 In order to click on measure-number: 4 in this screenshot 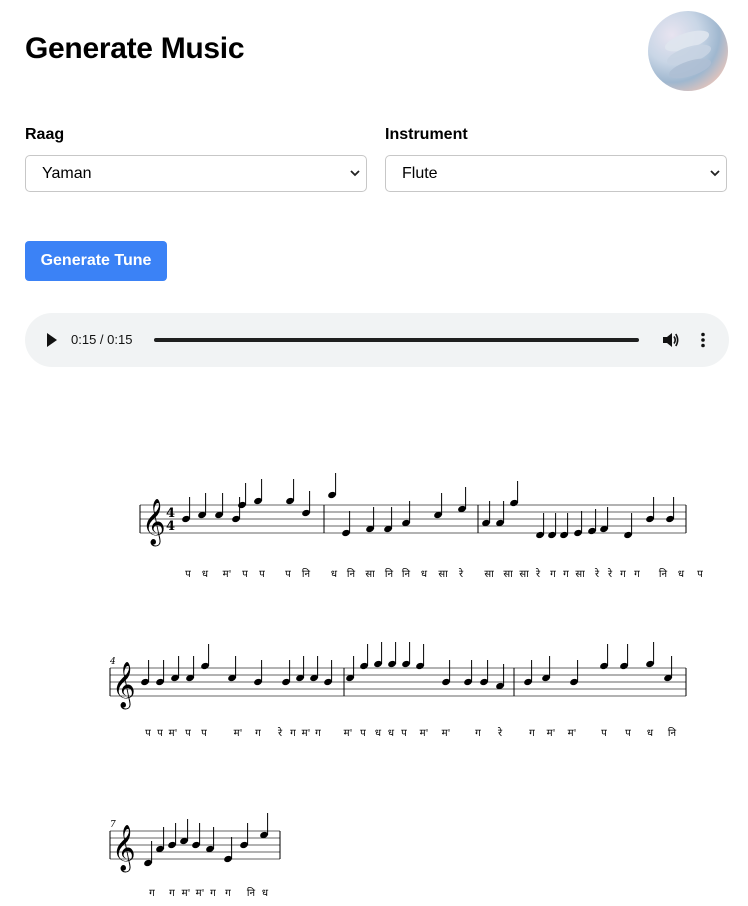, I will do `click(112, 662)`.